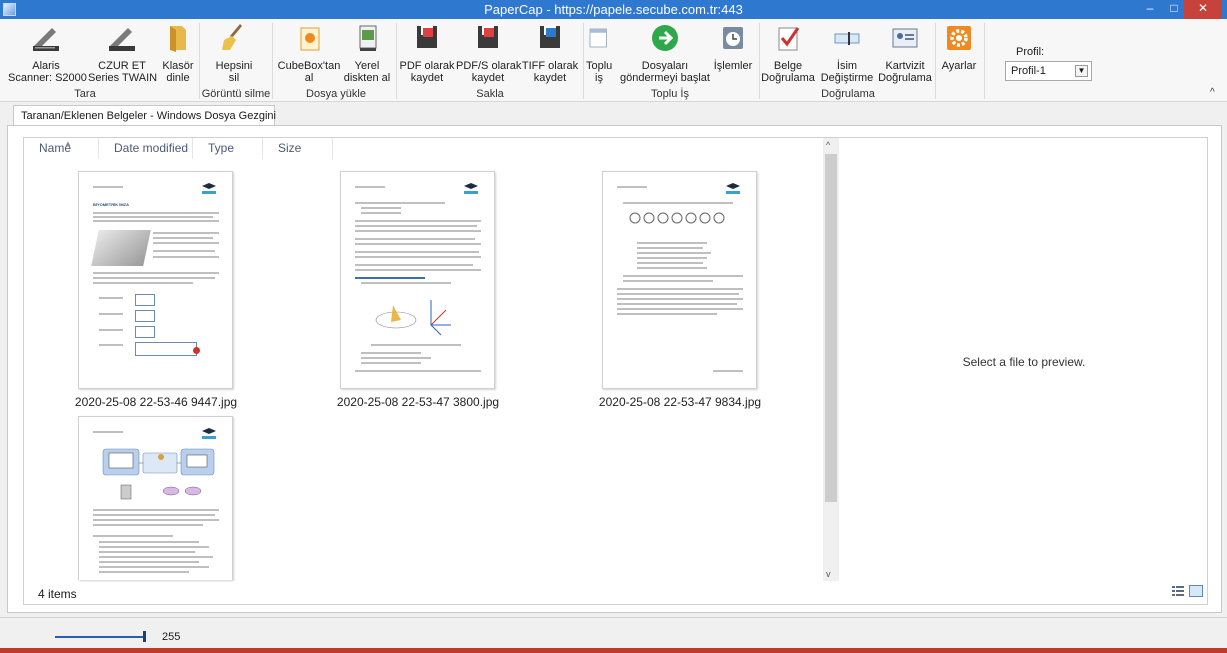 The height and width of the screenshot is (653, 1227). I want to click on document-page-preview: BİYOMETRİK İMZA, so click(155, 280).